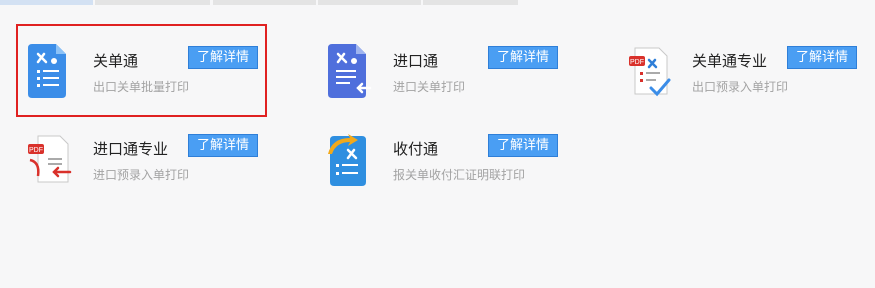 Image resolution: width=875 pixels, height=288 pixels. I want to click on product-description: 出口预录入单打印, so click(740, 87).